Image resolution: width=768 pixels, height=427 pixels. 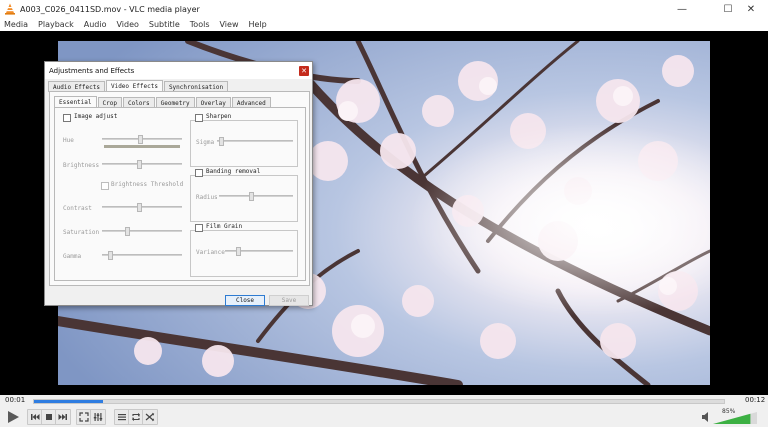 I want to click on menu-media: Media, so click(x=16, y=24).